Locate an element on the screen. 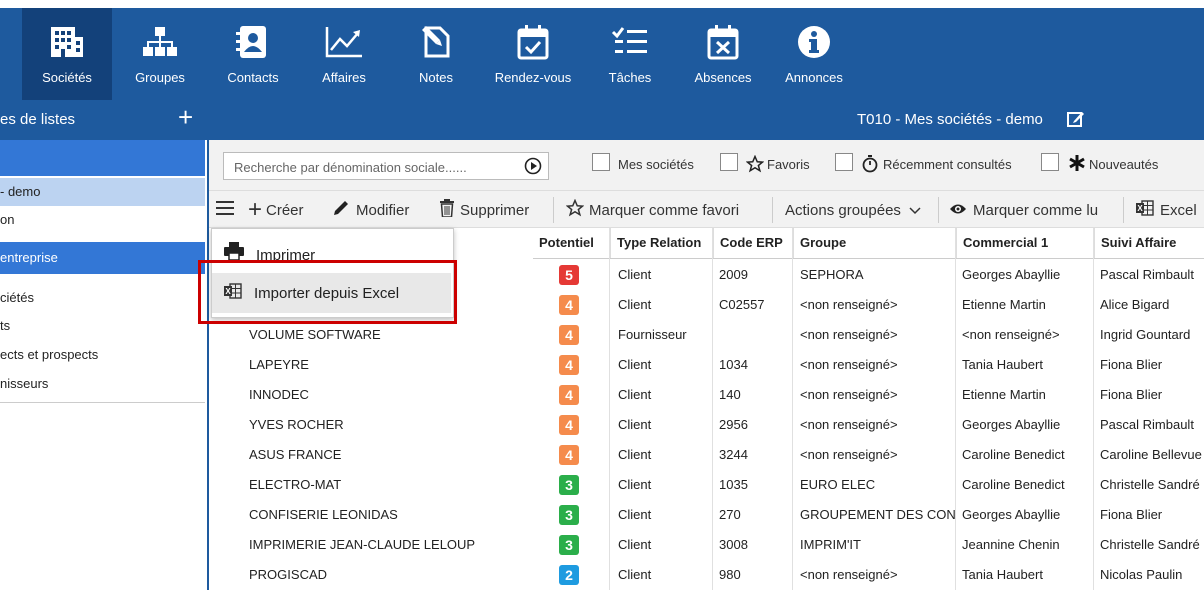 The width and height of the screenshot is (1204, 590). recemment-checkbox is located at coordinates (844, 162).